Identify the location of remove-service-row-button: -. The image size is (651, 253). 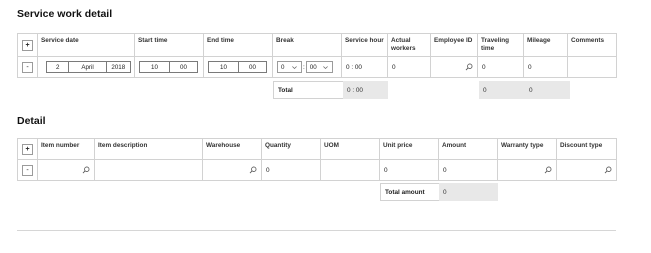
(27, 67).